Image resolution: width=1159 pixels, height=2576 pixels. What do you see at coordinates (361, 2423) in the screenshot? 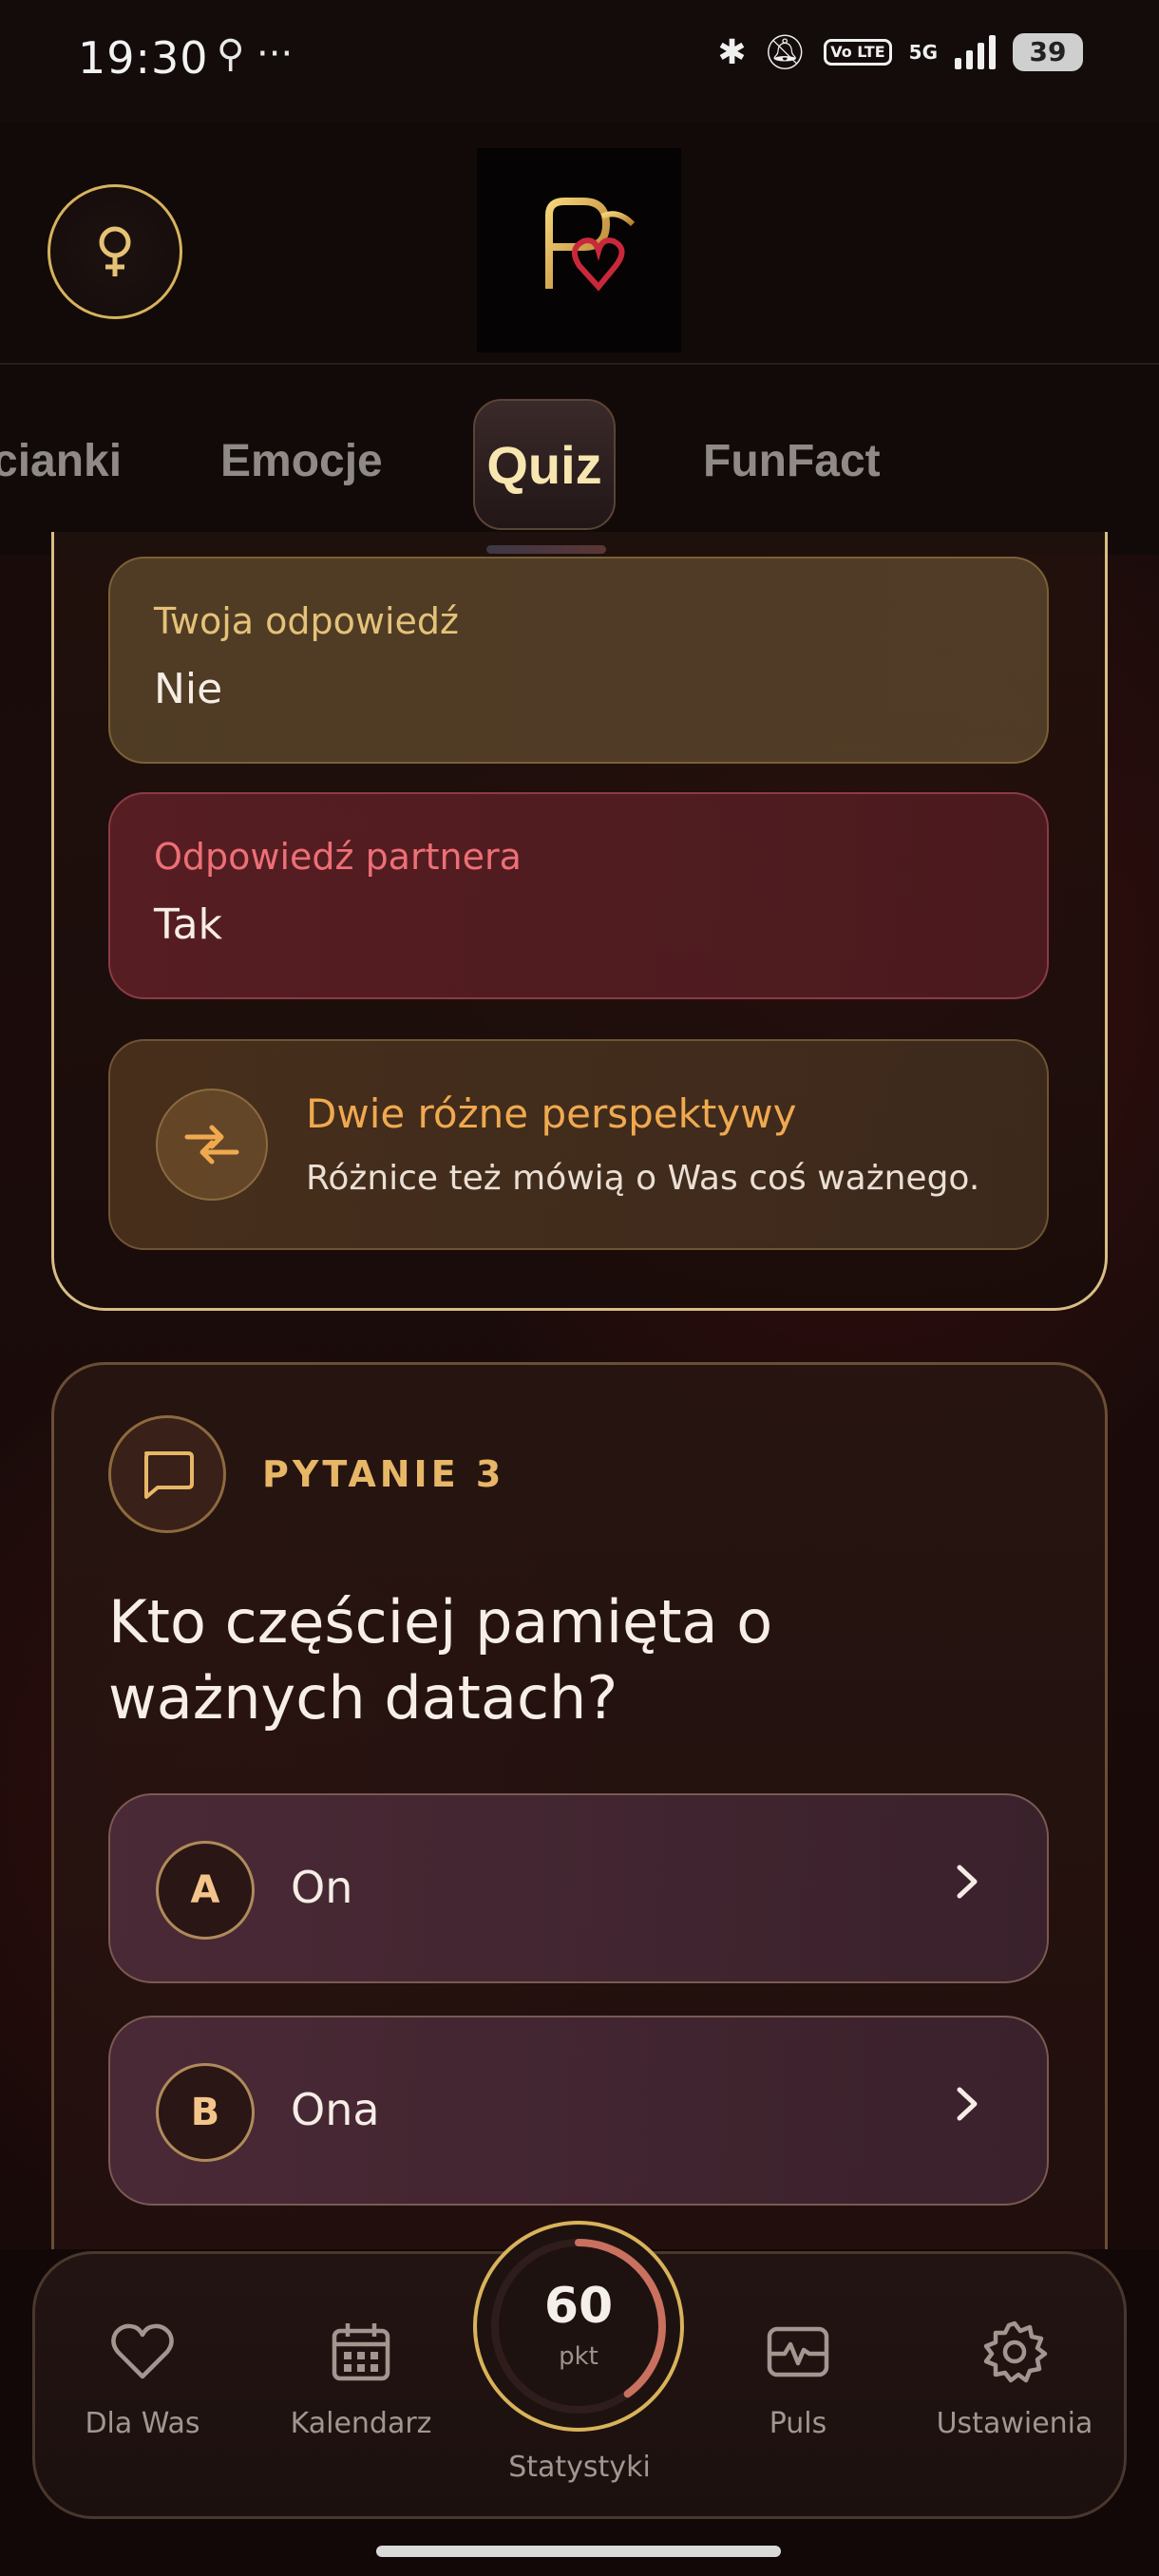
I see `nav-label: Kalendarz` at bounding box center [361, 2423].